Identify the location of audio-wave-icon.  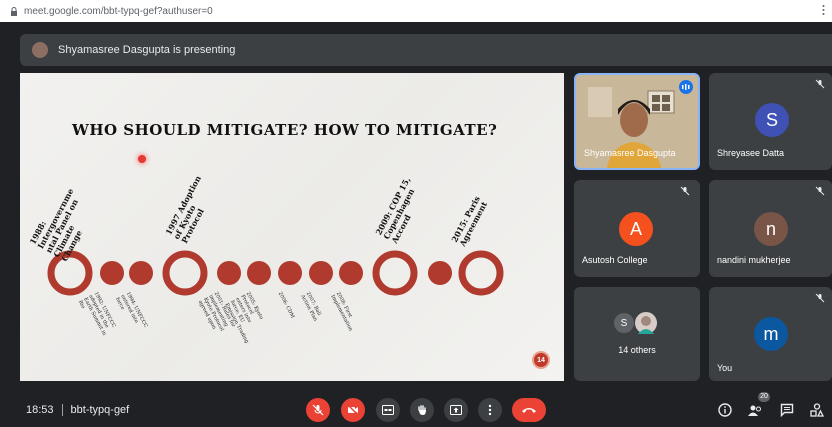
(686, 87).